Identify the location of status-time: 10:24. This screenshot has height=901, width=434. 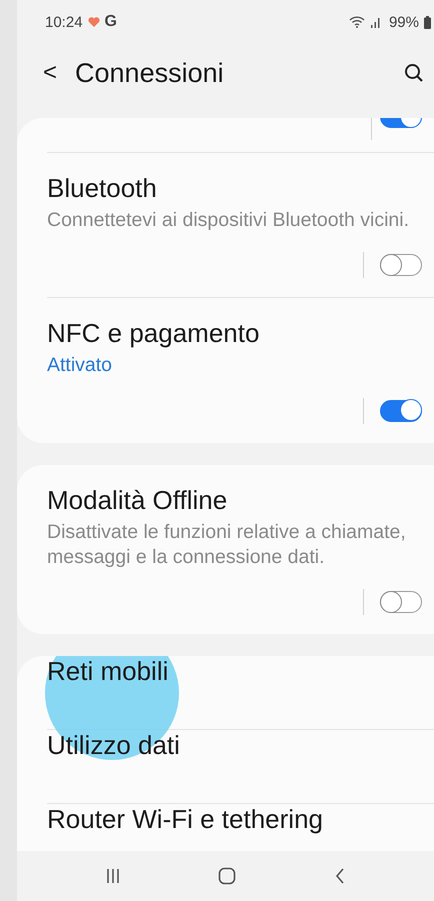
(64, 22).